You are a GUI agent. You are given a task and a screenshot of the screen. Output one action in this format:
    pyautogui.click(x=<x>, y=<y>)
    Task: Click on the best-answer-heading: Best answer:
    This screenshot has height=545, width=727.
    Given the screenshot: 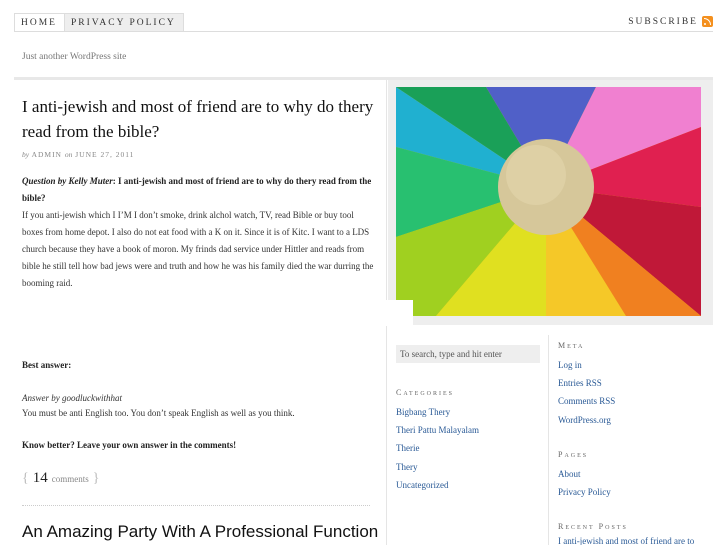 What is the action you would take?
    pyautogui.click(x=47, y=365)
    